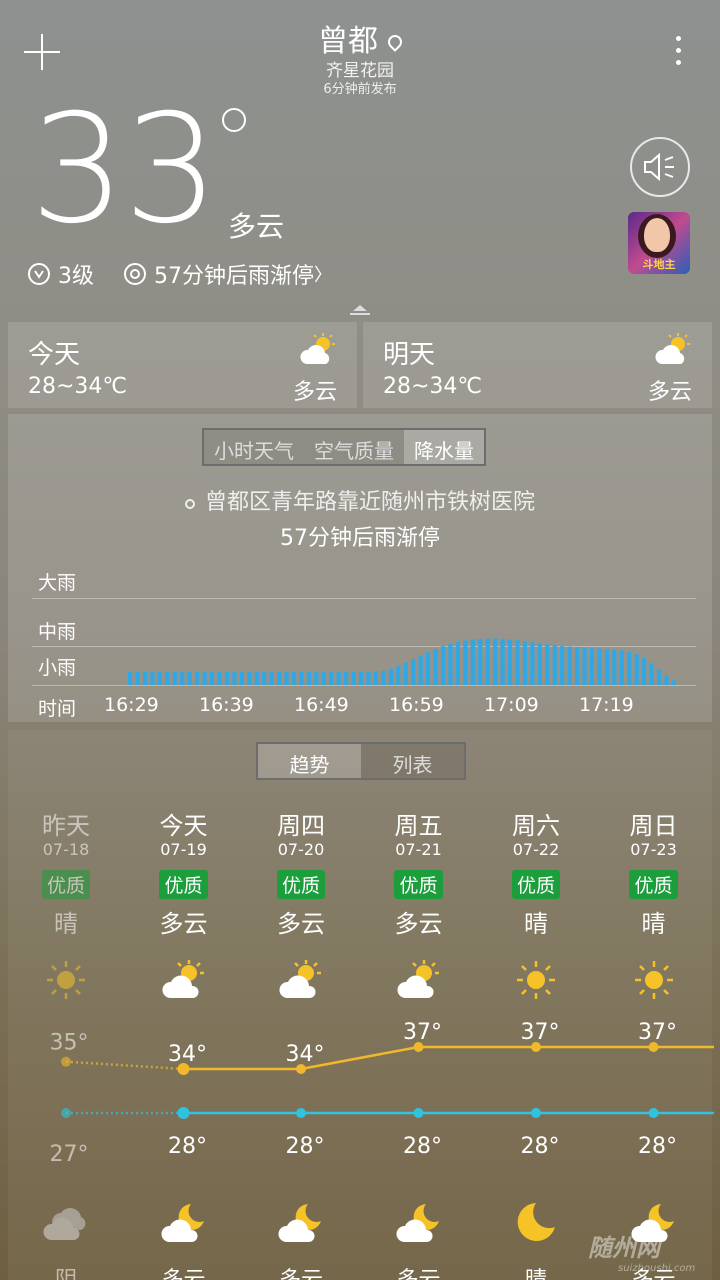 The height and width of the screenshot is (1280, 720). What do you see at coordinates (69, 1043) in the screenshot?
I see `high-temp-label: 35°` at bounding box center [69, 1043].